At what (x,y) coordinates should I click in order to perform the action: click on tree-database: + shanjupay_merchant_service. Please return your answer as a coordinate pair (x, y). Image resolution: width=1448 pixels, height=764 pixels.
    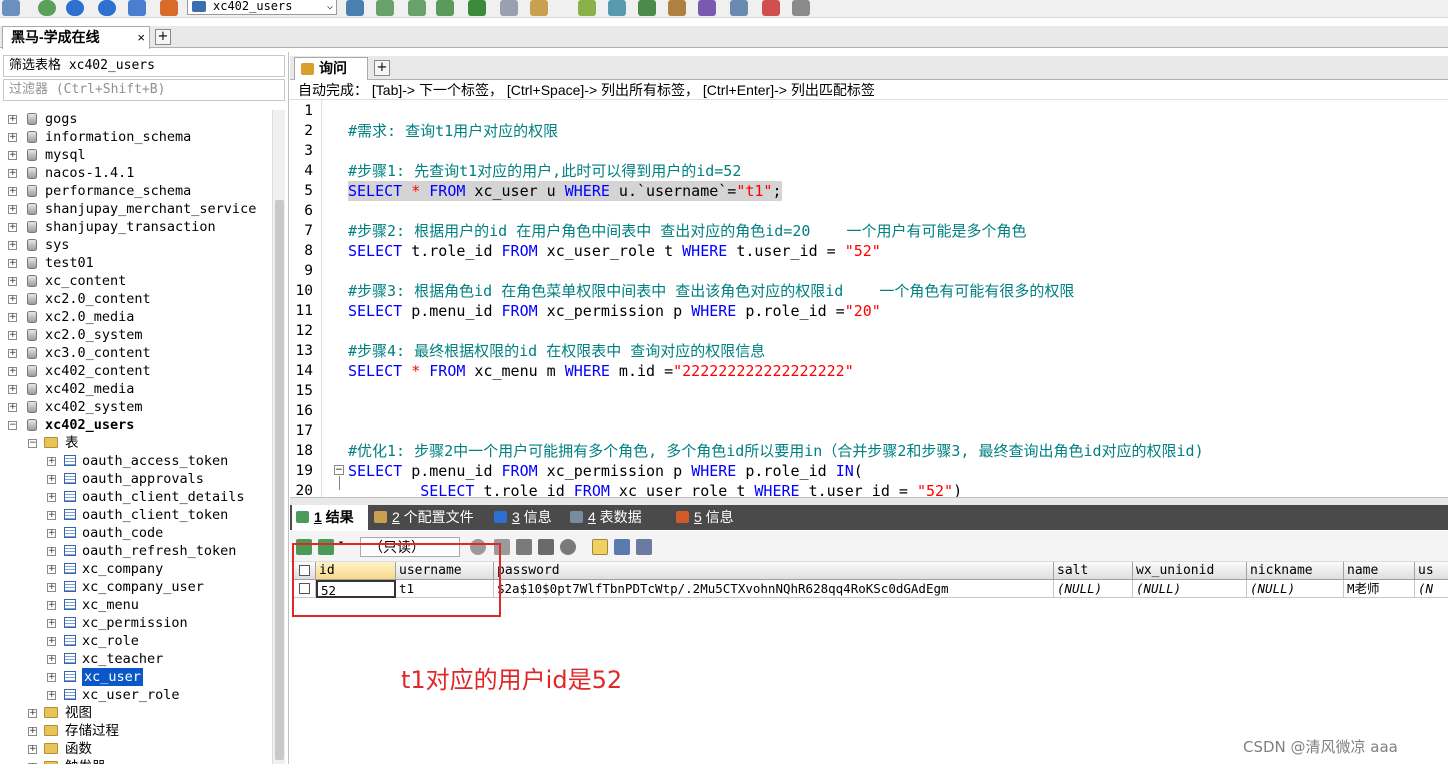
    Looking at the image, I should click on (136, 209).